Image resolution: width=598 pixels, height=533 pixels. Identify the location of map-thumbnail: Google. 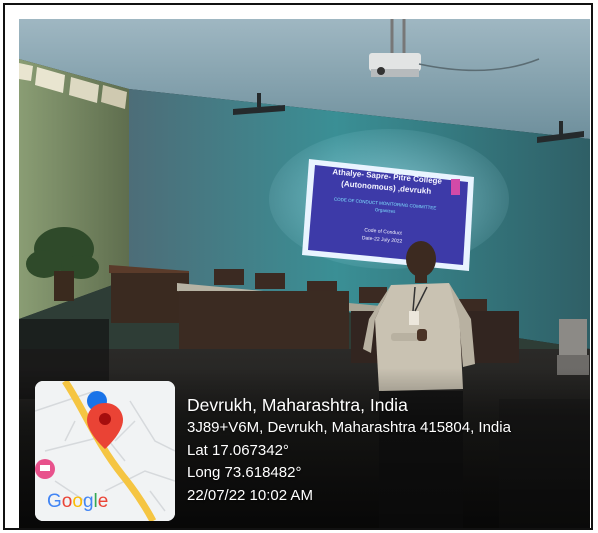
(105, 451).